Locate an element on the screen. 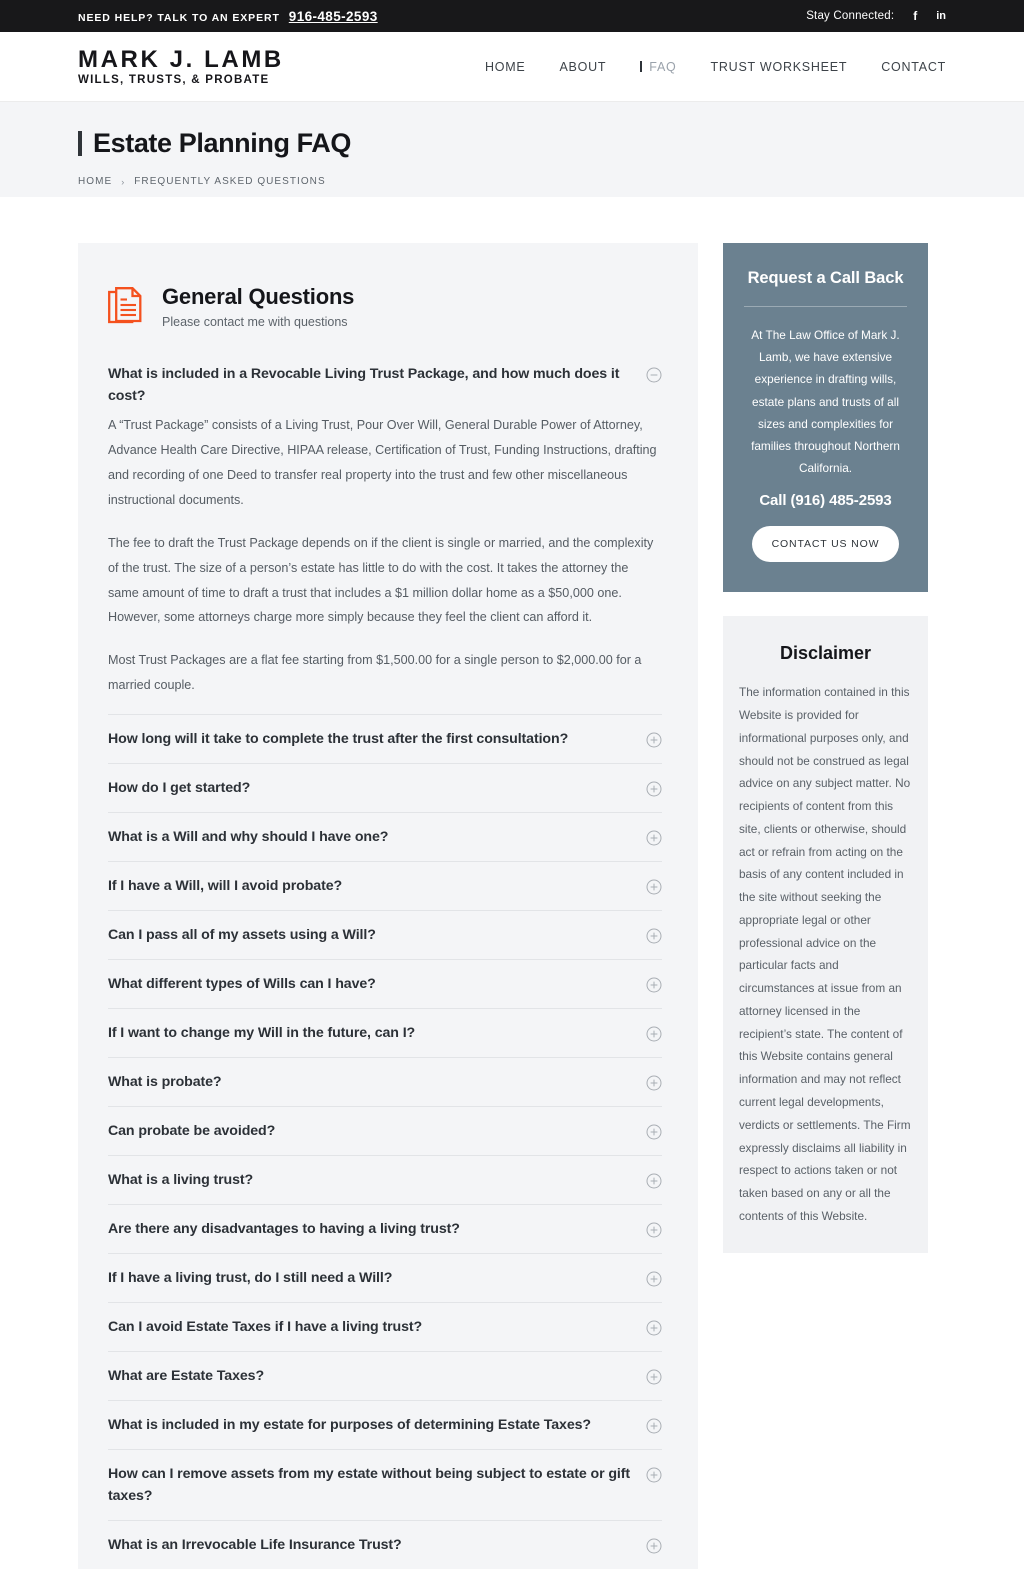  nav-item-home: HOME is located at coordinates (505, 67).